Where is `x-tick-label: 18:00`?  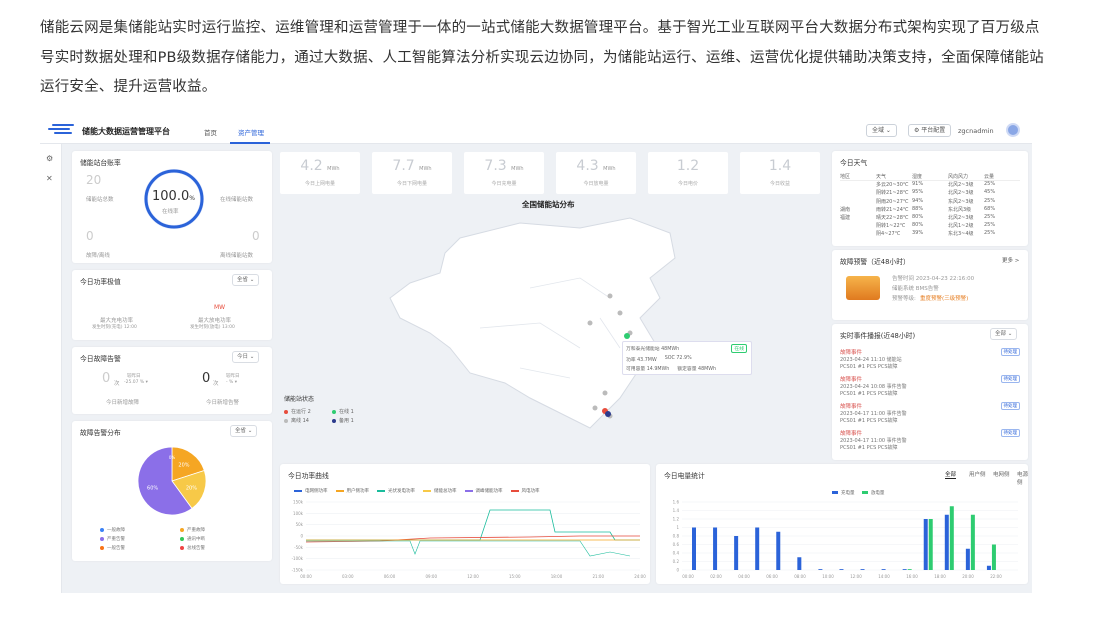
x-tick-label: 18:00 is located at coordinates (557, 576).